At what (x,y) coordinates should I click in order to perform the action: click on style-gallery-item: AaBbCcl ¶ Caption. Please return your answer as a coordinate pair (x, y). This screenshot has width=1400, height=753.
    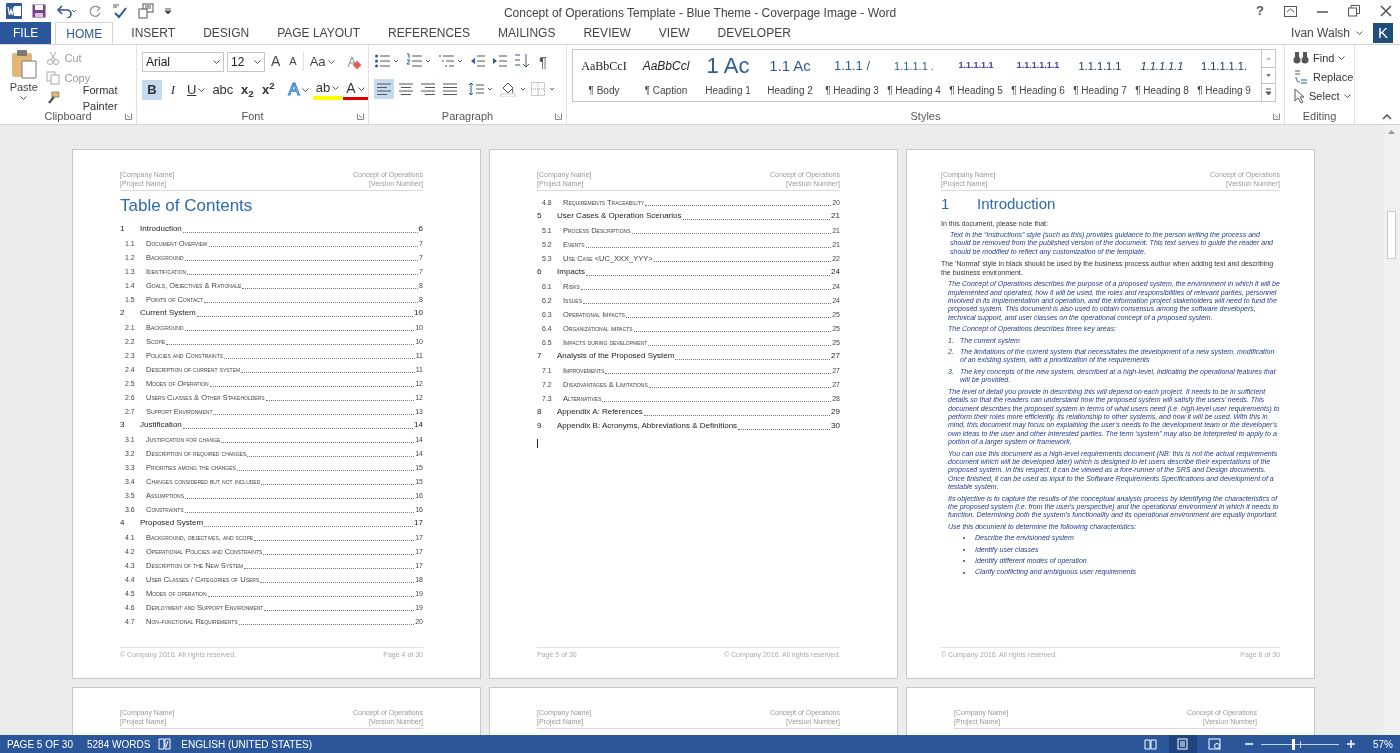
    Looking at the image, I should click on (666, 75).